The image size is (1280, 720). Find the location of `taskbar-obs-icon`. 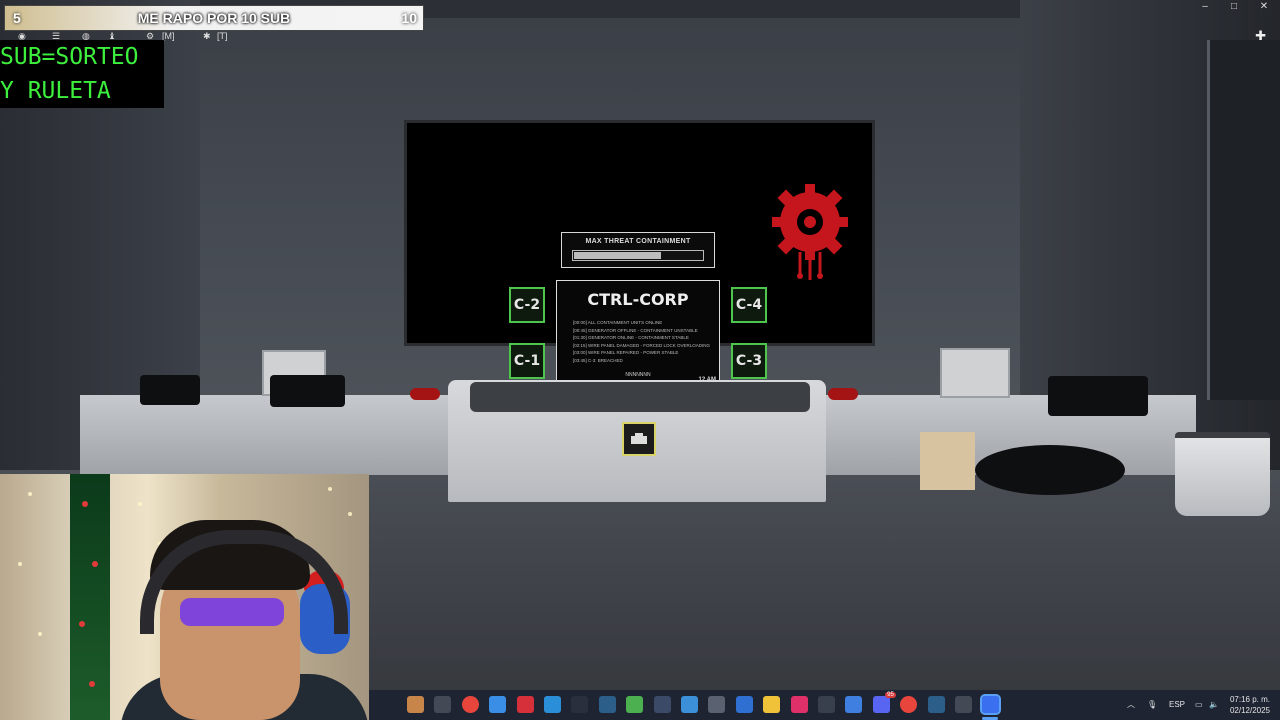

taskbar-obs-icon is located at coordinates (826, 704).